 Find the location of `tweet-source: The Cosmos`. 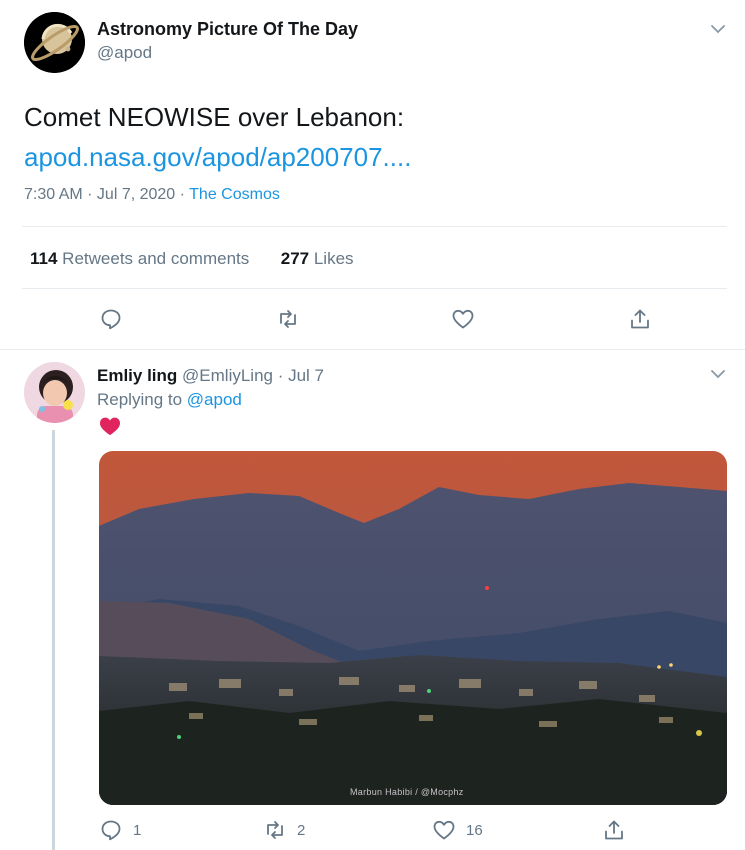

tweet-source: The Cosmos is located at coordinates (234, 194).